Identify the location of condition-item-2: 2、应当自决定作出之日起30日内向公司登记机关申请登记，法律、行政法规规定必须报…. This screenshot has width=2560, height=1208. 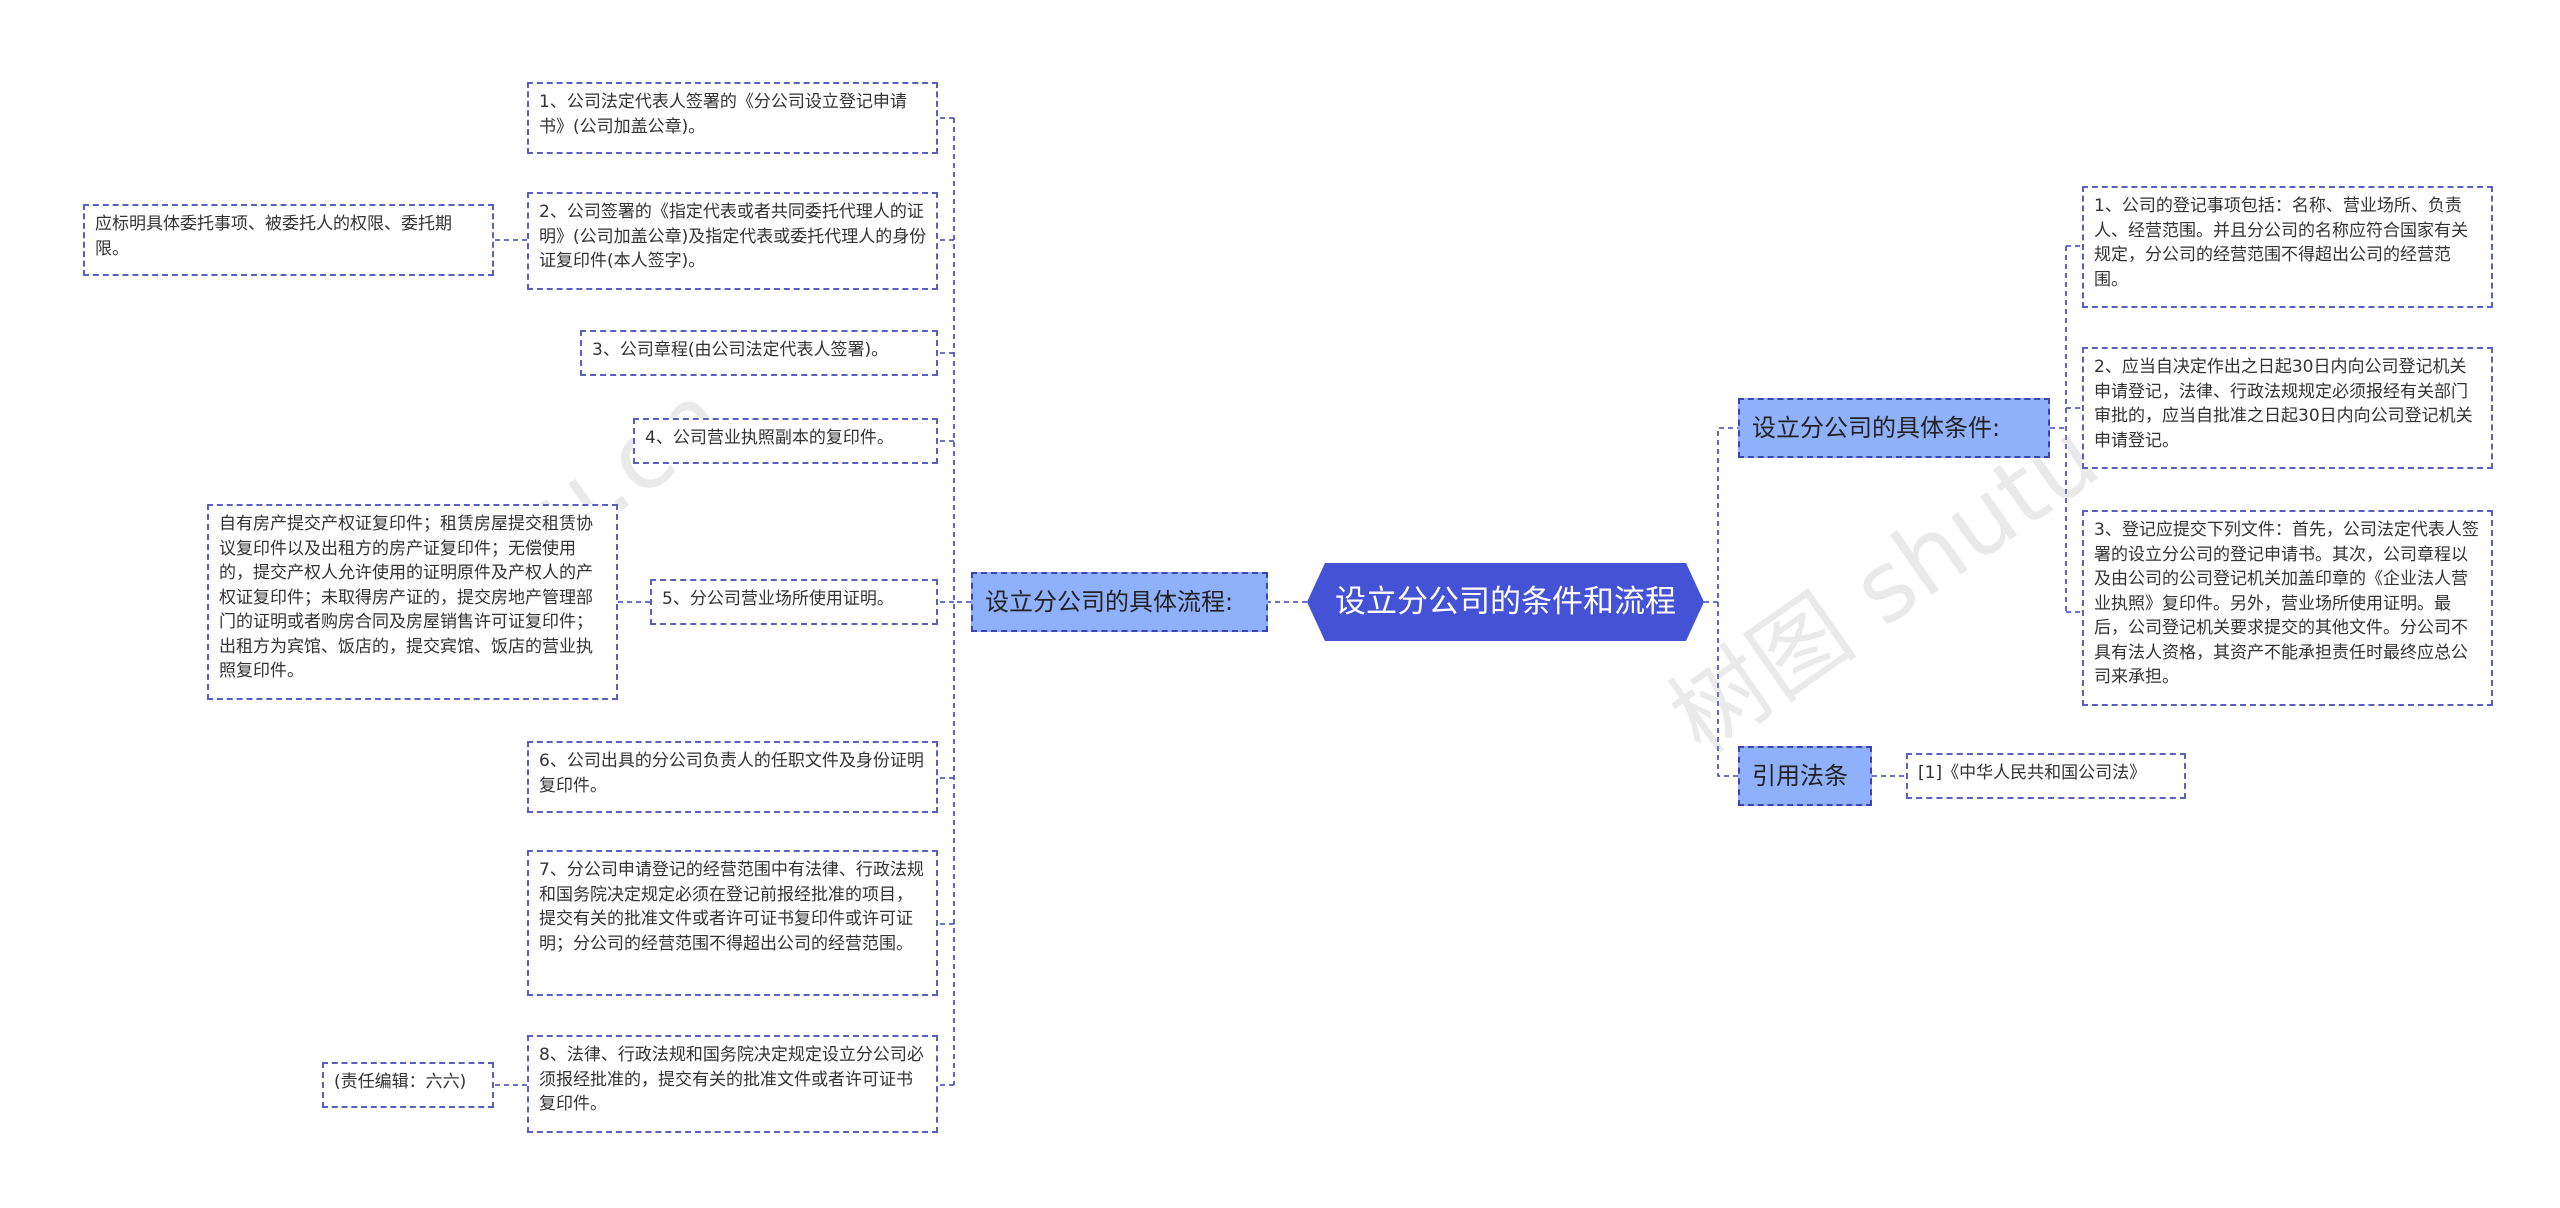
(2287, 408).